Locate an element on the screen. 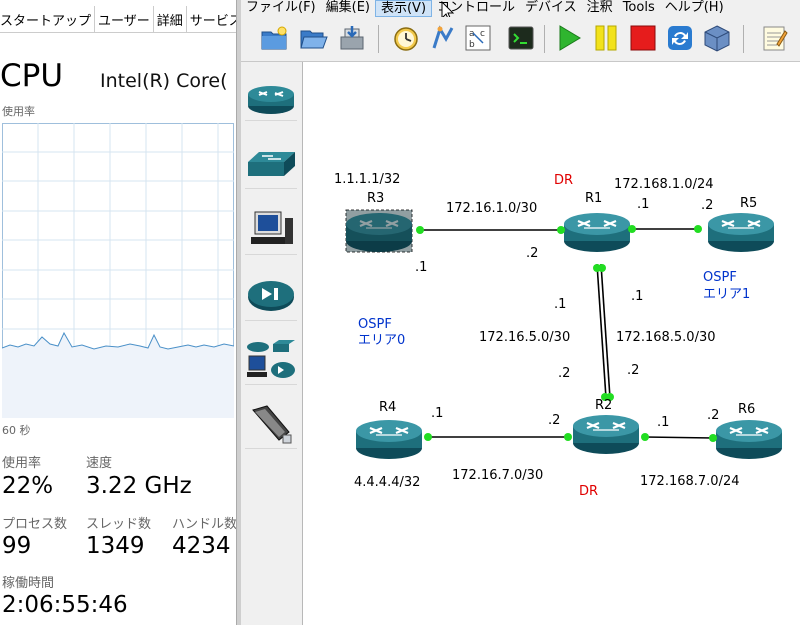  host-r5: .2 is located at coordinates (707, 205).